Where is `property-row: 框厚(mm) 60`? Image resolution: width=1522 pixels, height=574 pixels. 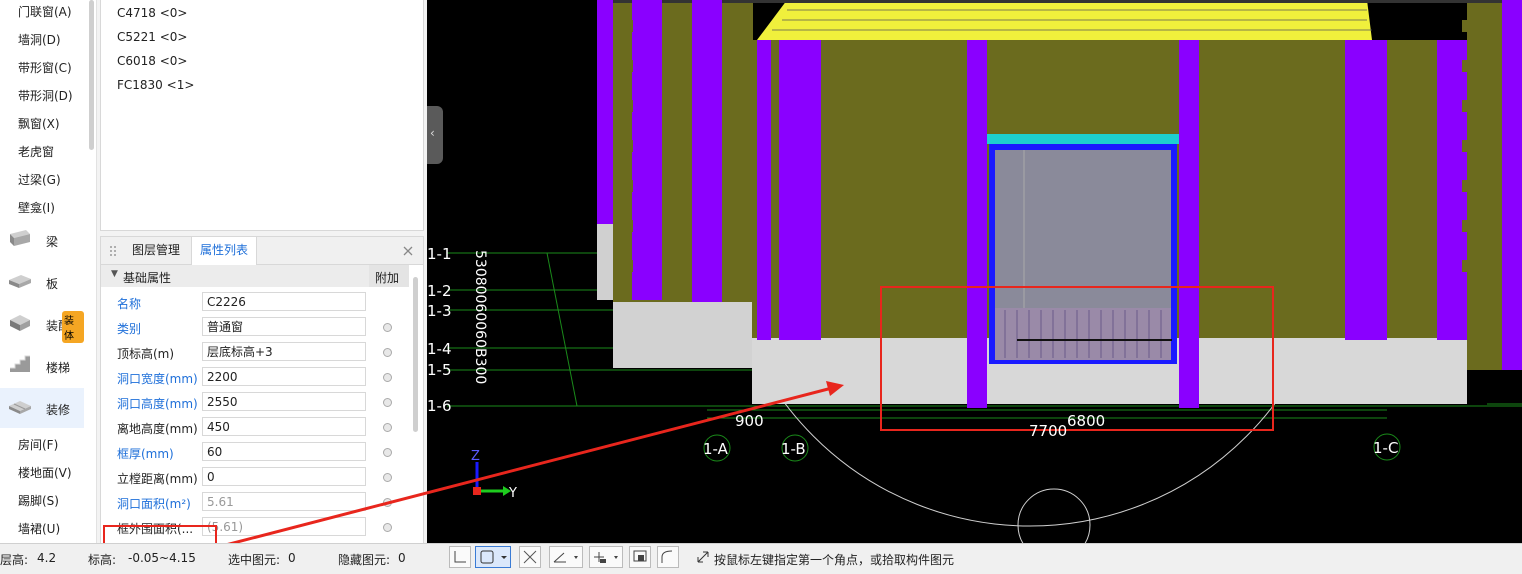
property-row: 框厚(mm) 60 is located at coordinates (255, 452).